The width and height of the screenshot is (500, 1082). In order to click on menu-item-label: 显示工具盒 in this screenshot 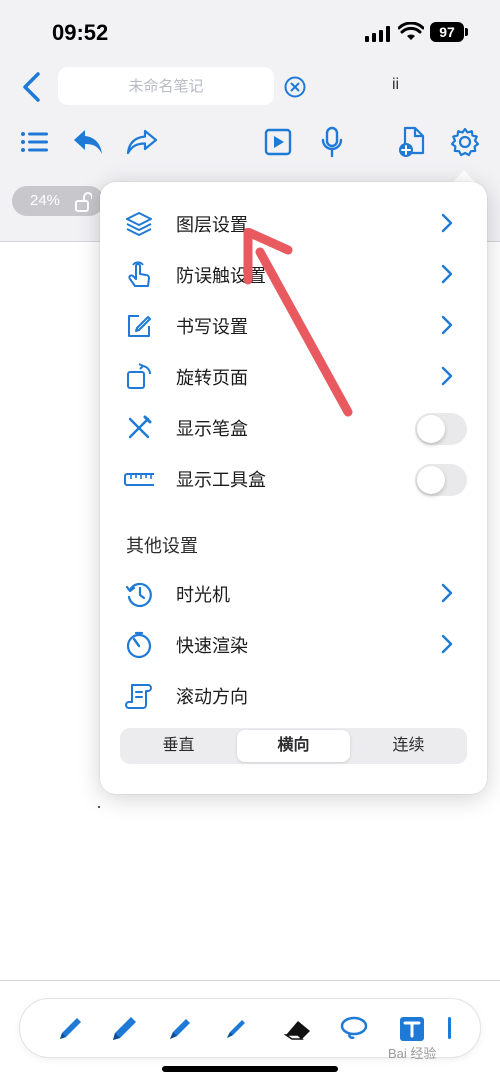, I will do `click(221, 480)`.